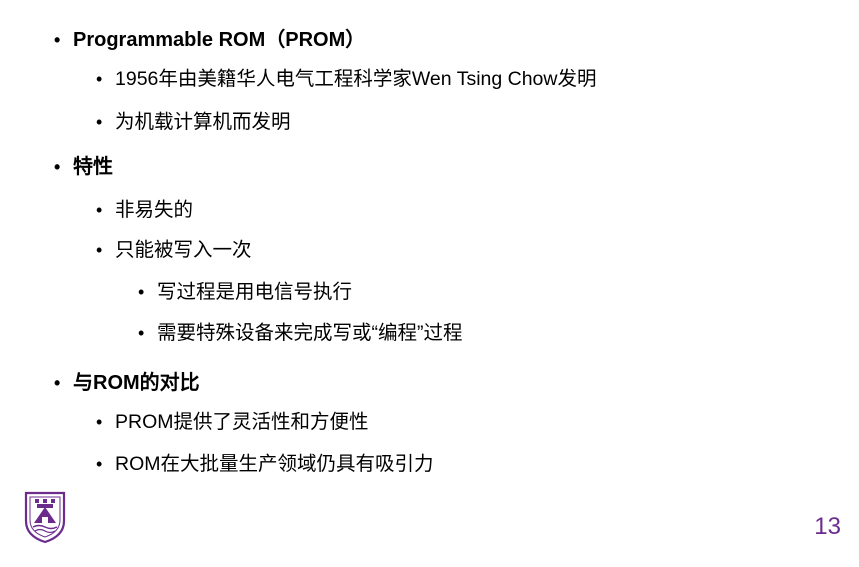  I want to click on bullet-compare-title: • 与ROM的对比, so click(127, 383).